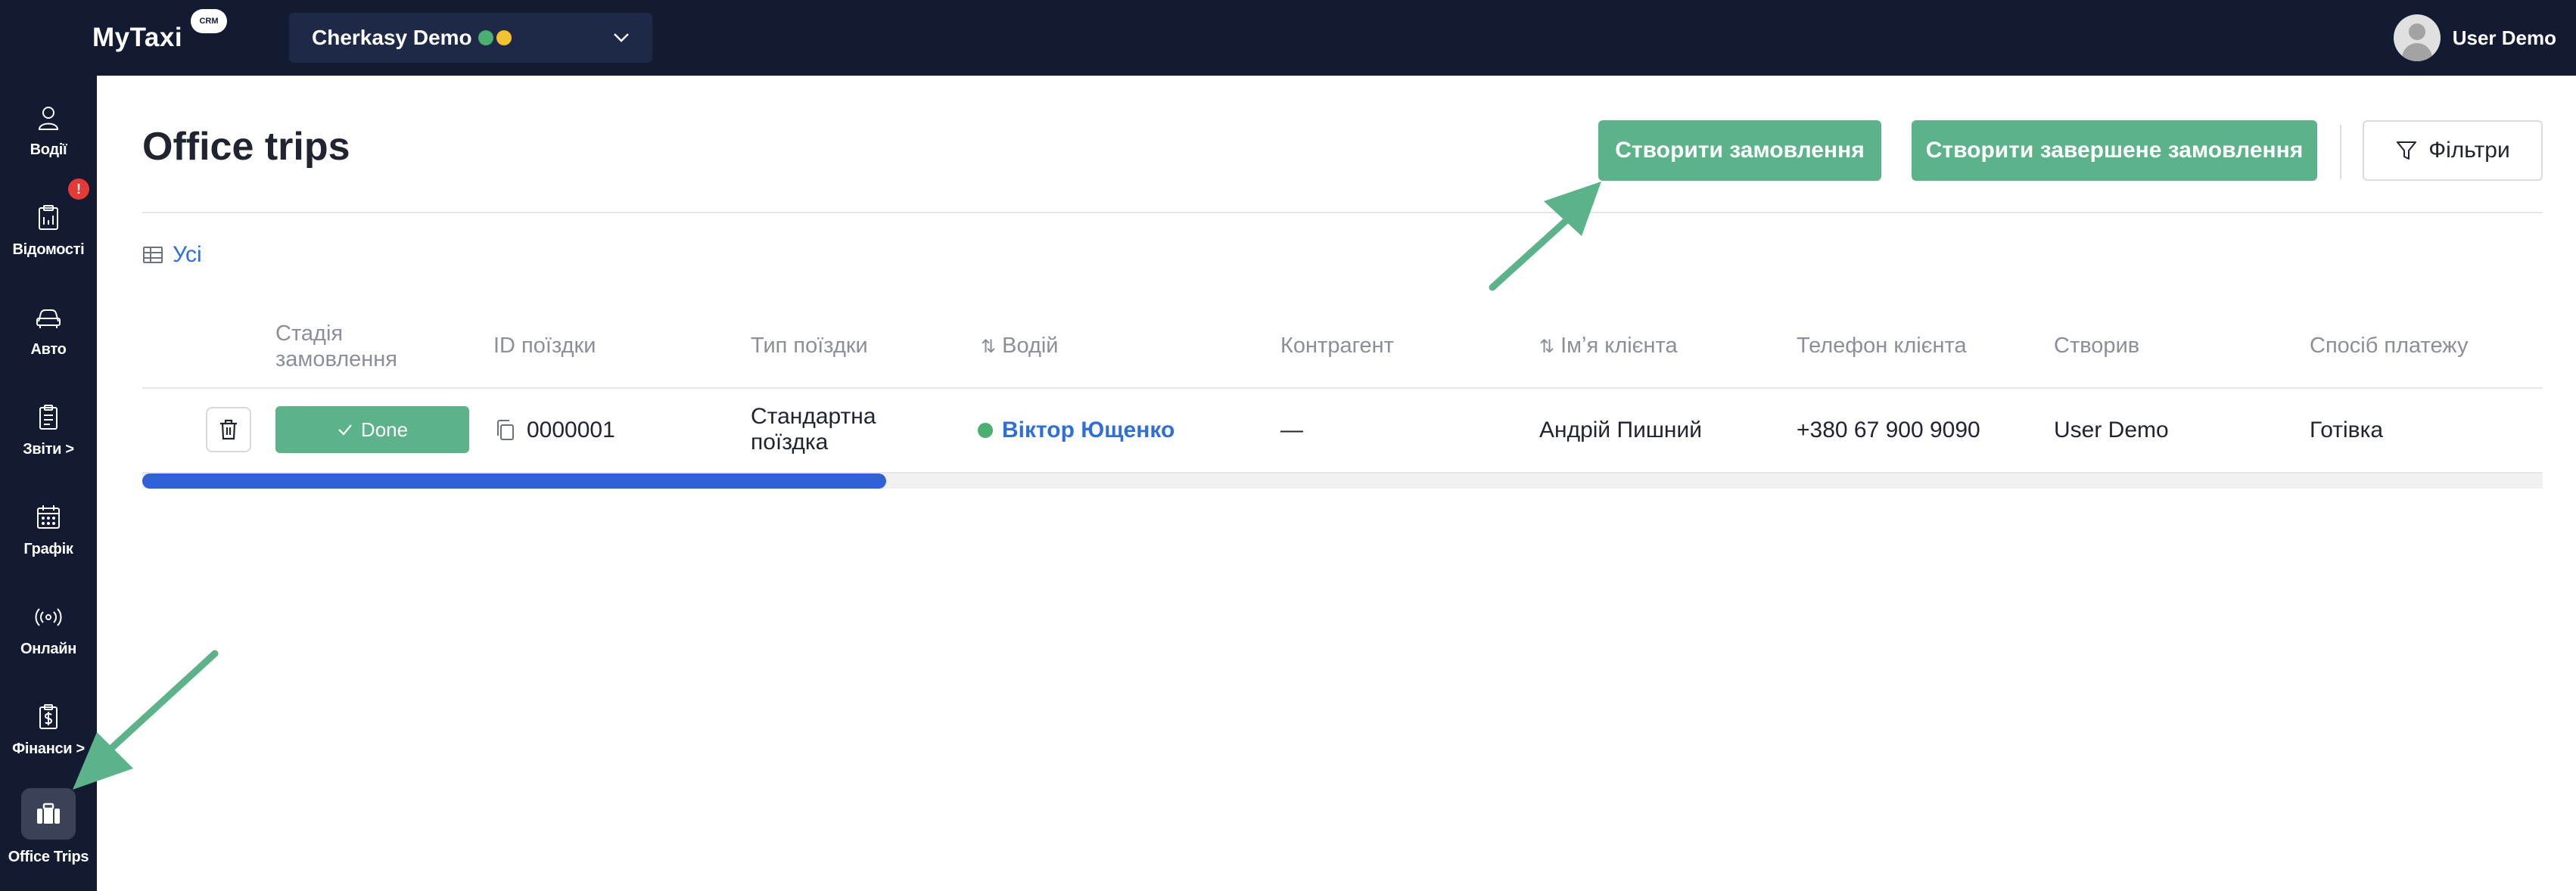 The height and width of the screenshot is (891, 2576). What do you see at coordinates (506, 430) in the screenshot?
I see `copy-icon` at bounding box center [506, 430].